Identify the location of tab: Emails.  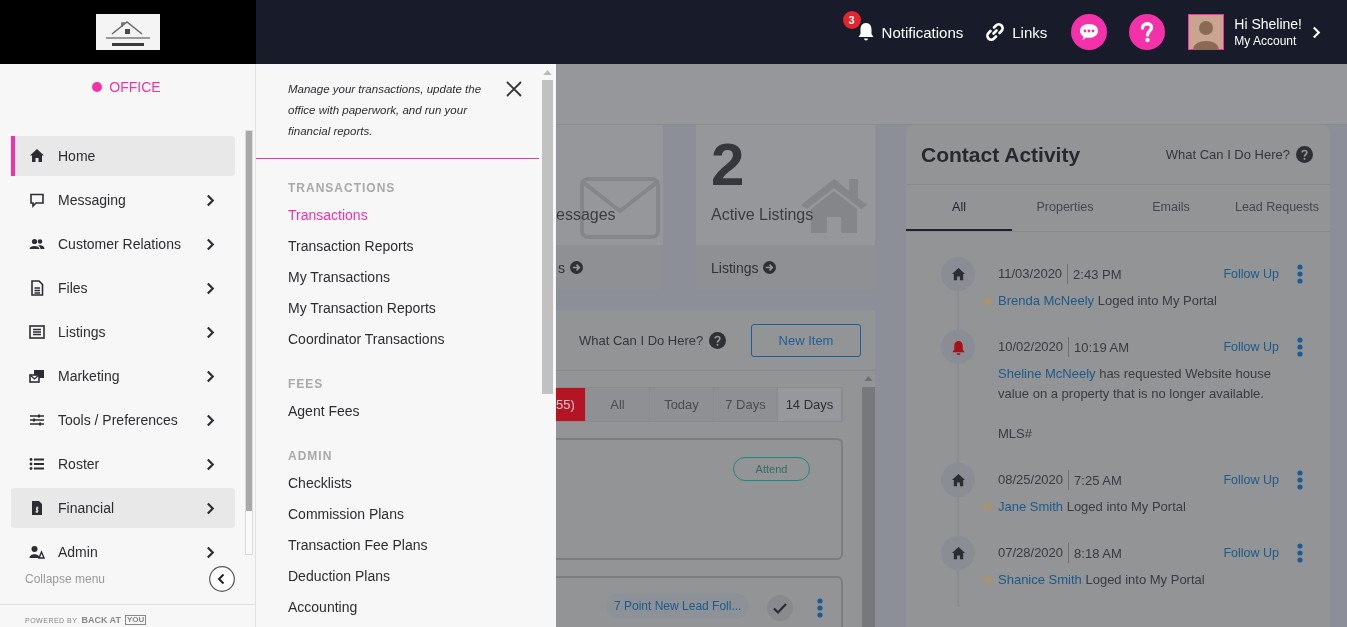
(1171, 208).